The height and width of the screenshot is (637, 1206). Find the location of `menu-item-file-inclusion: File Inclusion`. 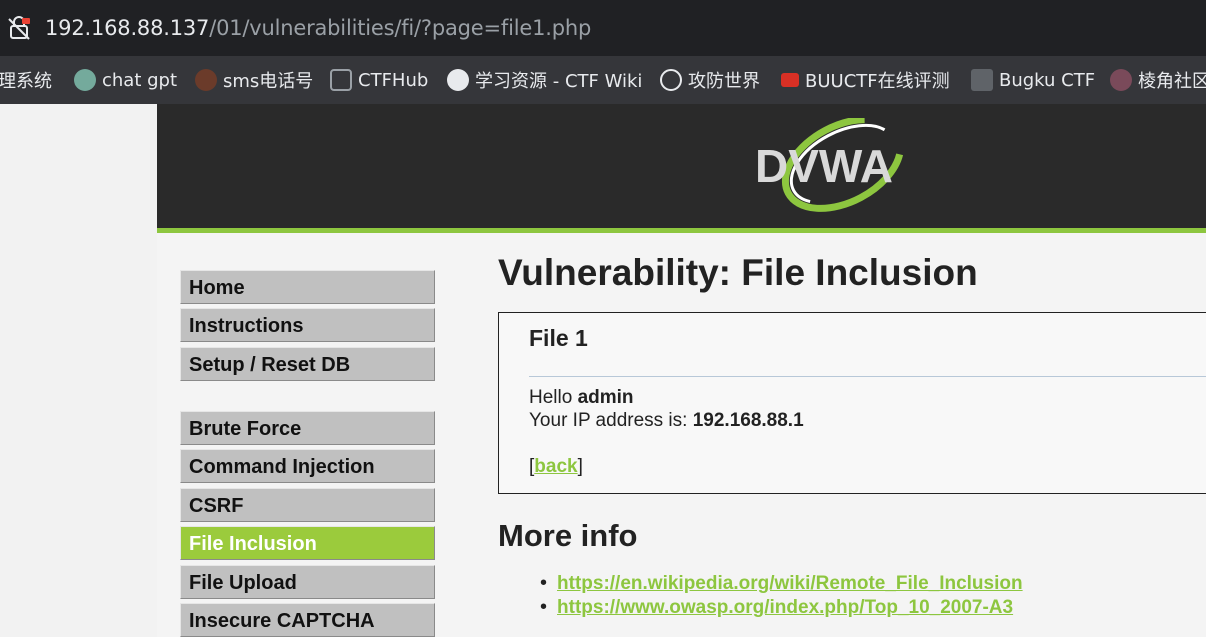

menu-item-file-inclusion: File Inclusion is located at coordinates (307, 543).